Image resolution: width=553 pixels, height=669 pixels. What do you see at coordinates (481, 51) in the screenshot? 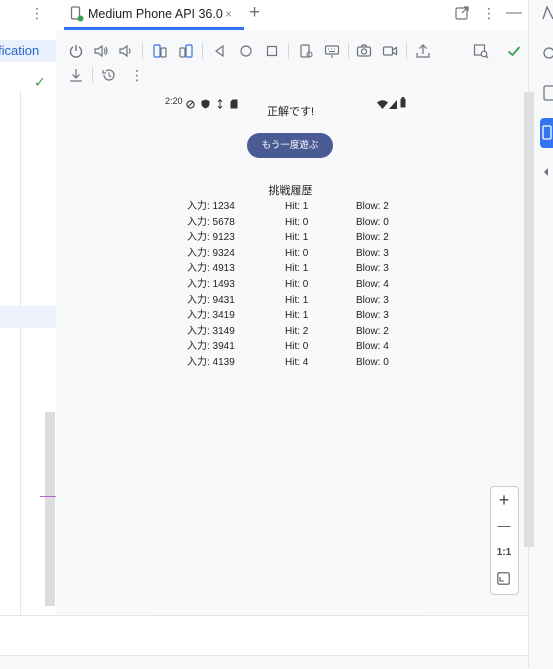
I see `layout-inspector-icon` at bounding box center [481, 51].